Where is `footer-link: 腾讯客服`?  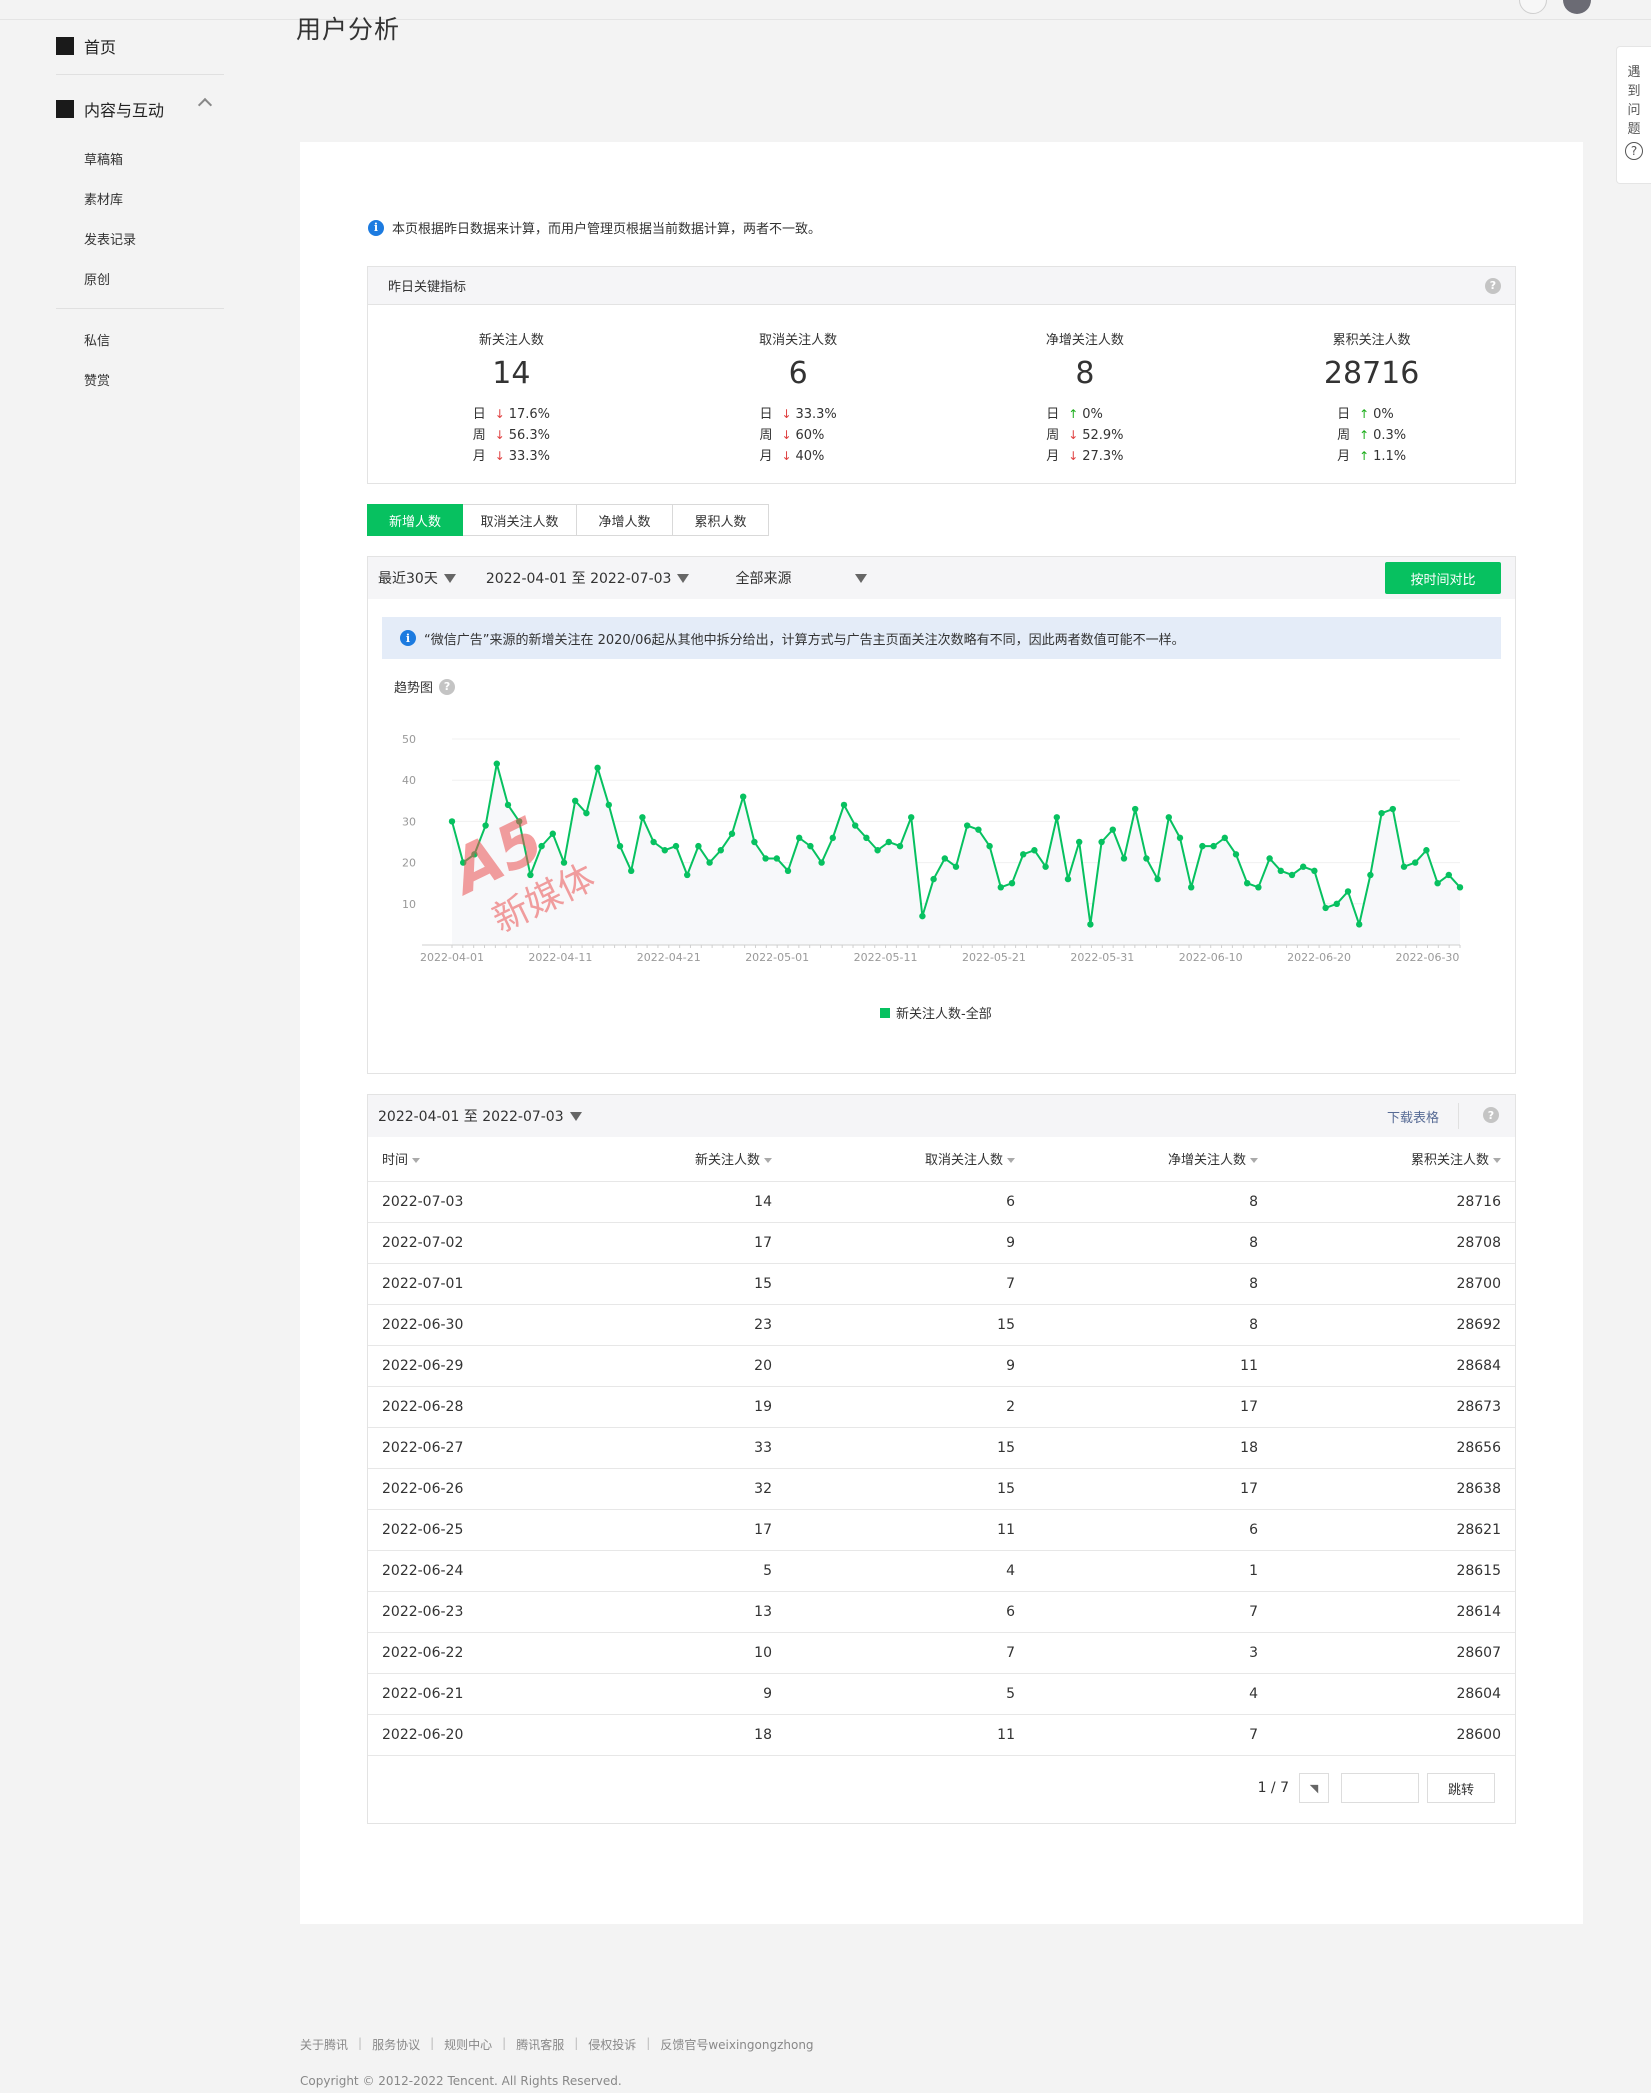
footer-link: 腾讯客服 is located at coordinates (540, 2044).